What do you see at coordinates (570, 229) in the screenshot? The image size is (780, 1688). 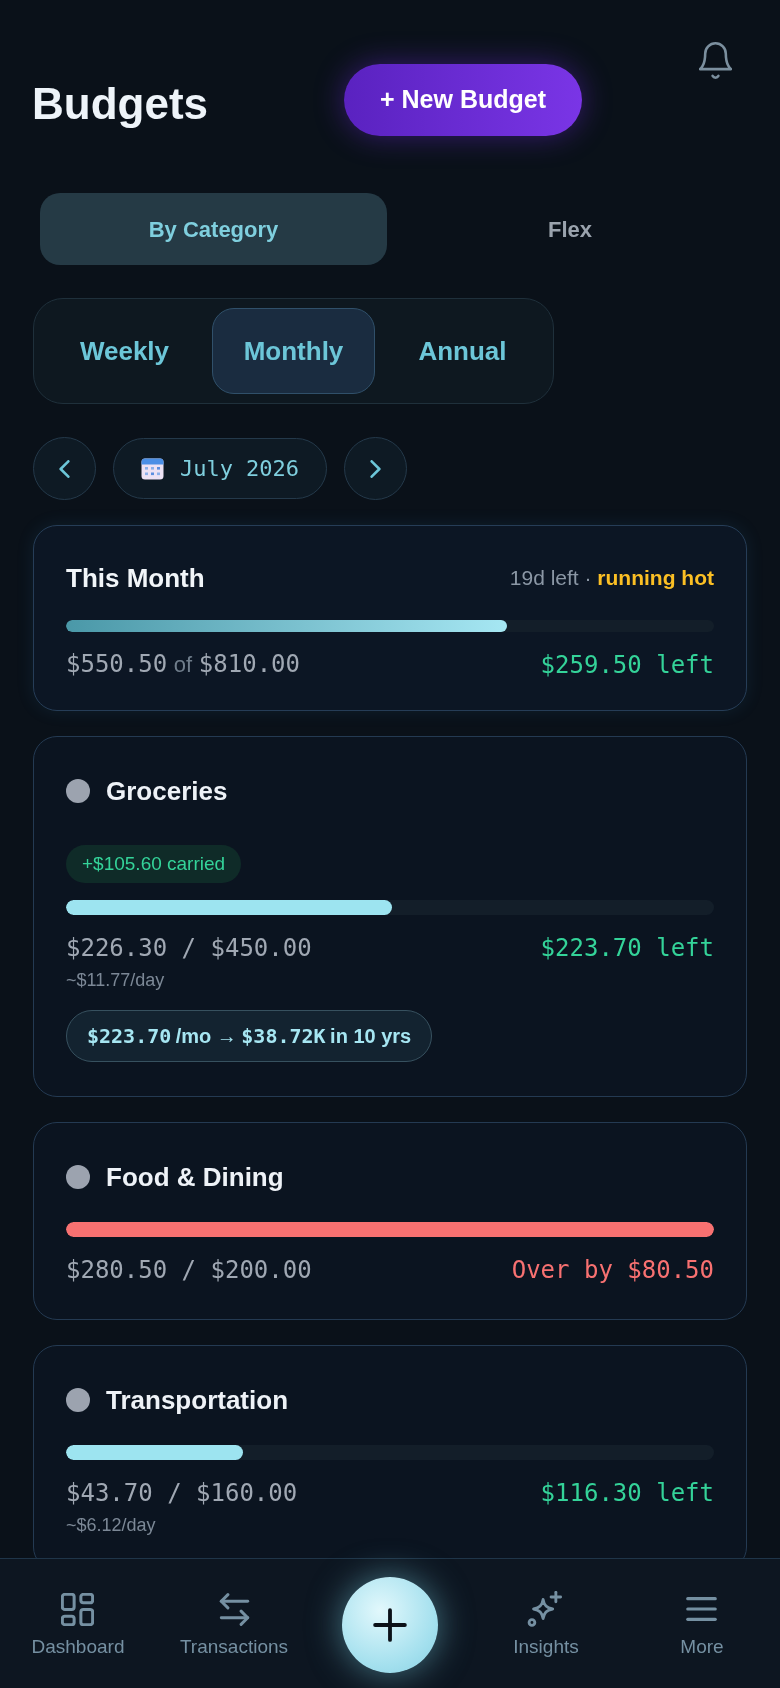 I see `view-toggle-tab: Flex` at bounding box center [570, 229].